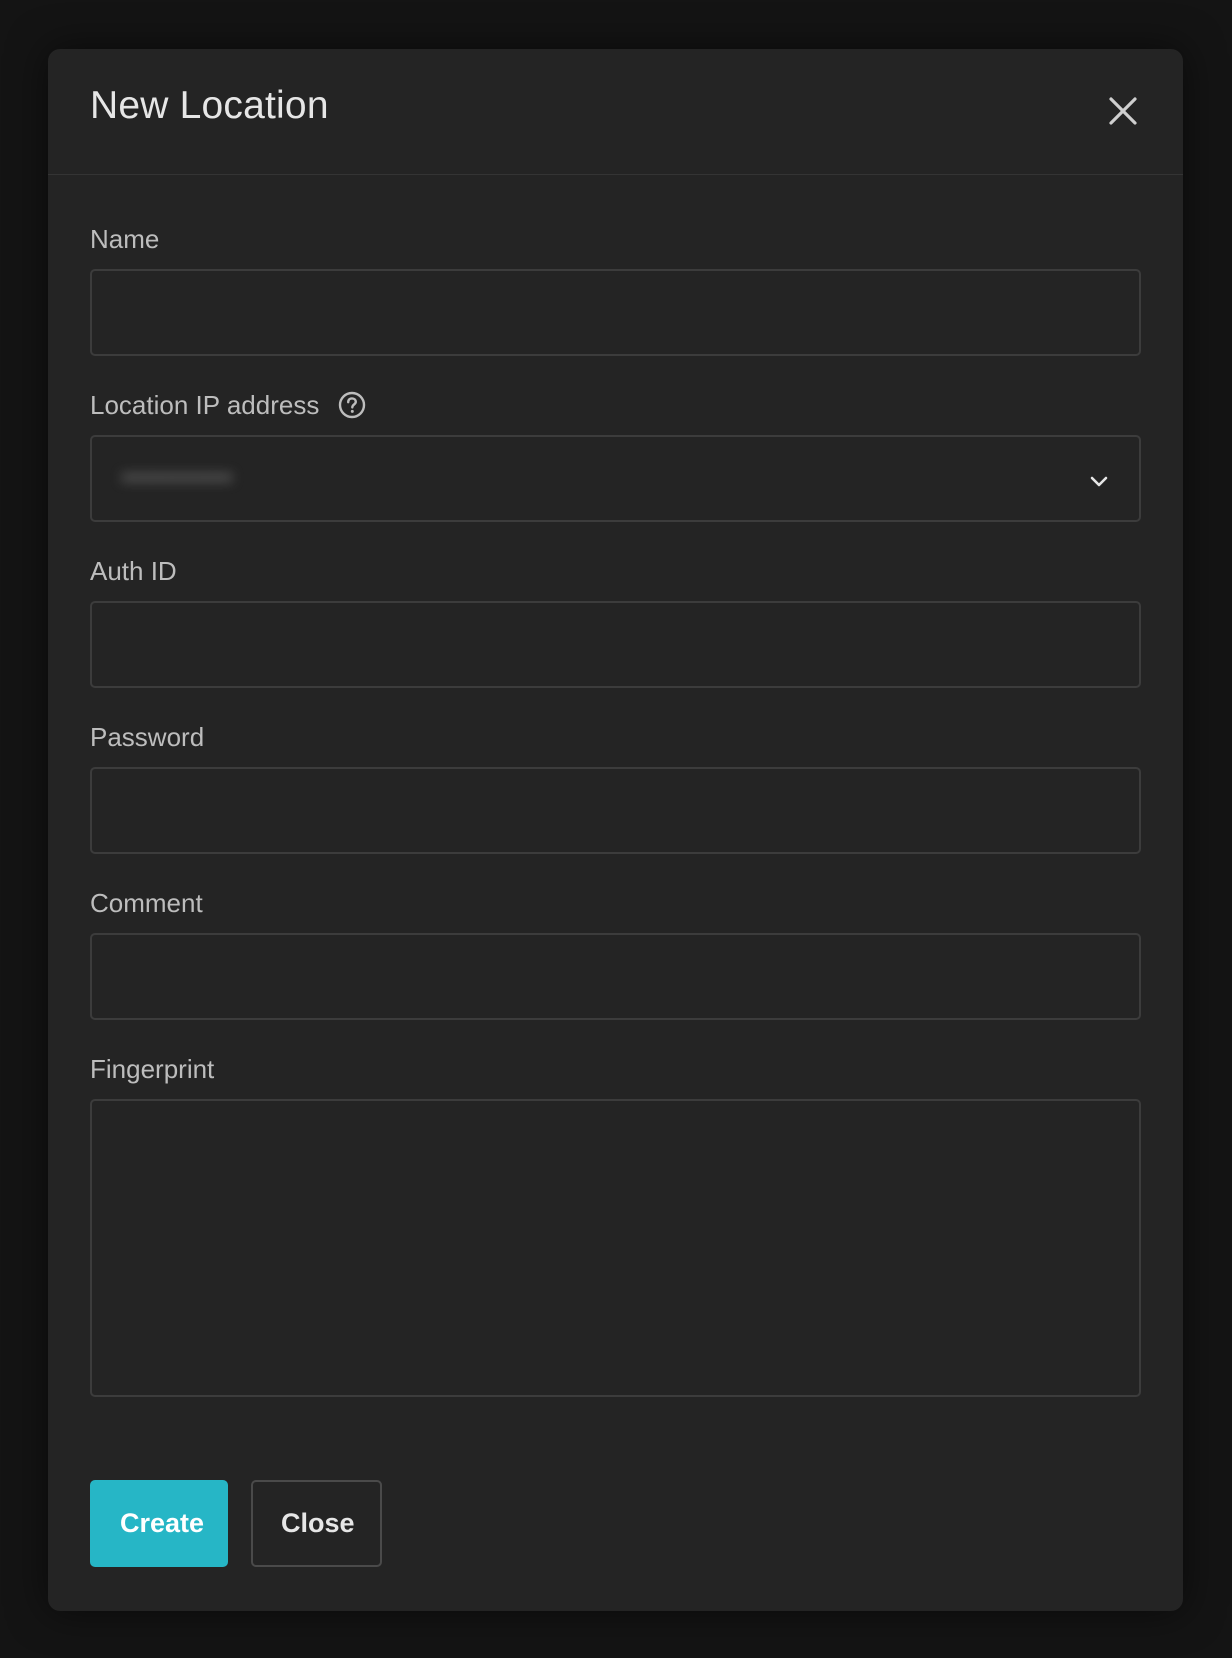 This screenshot has width=1232, height=1658. I want to click on password-field-group: Password, so click(615, 787).